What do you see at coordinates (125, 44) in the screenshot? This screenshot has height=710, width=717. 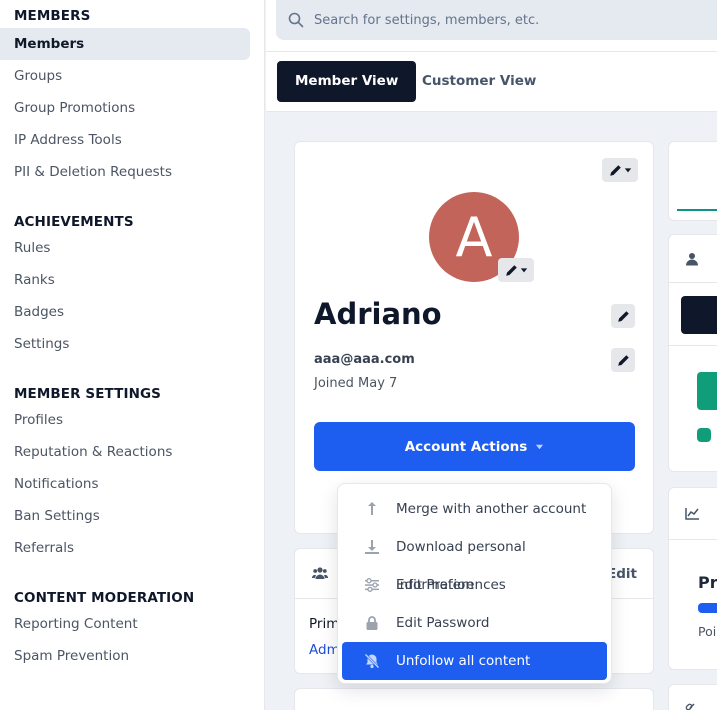 I see `sidebar-item-members: Members` at bounding box center [125, 44].